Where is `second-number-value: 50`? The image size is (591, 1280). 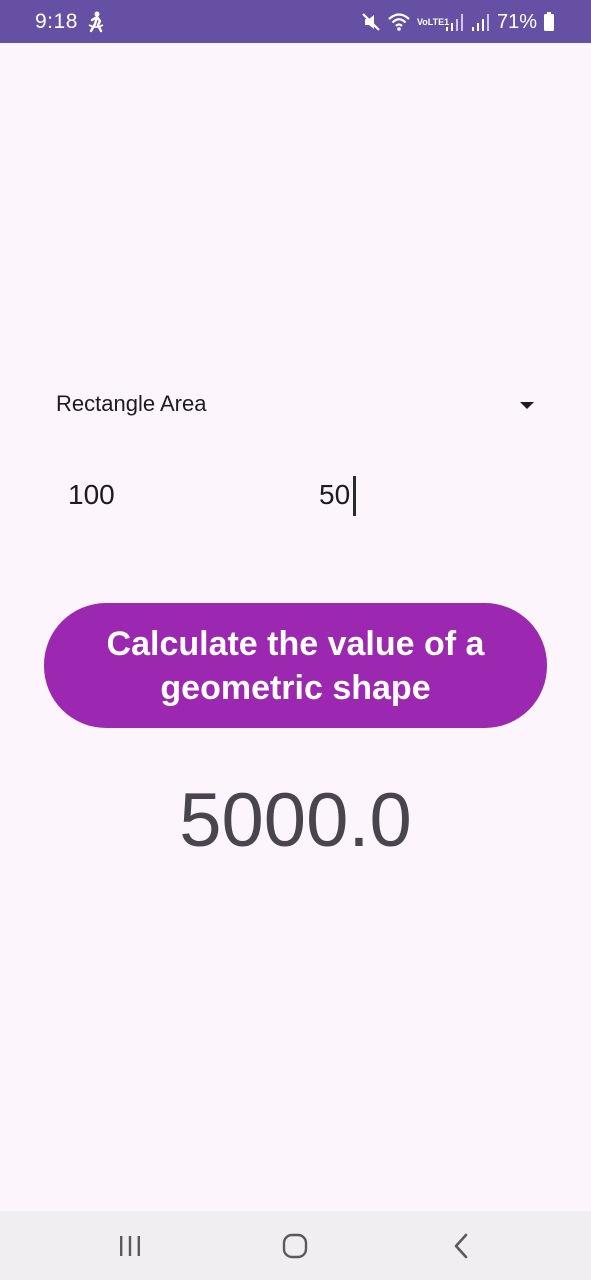 second-number-value: 50 is located at coordinates (335, 494).